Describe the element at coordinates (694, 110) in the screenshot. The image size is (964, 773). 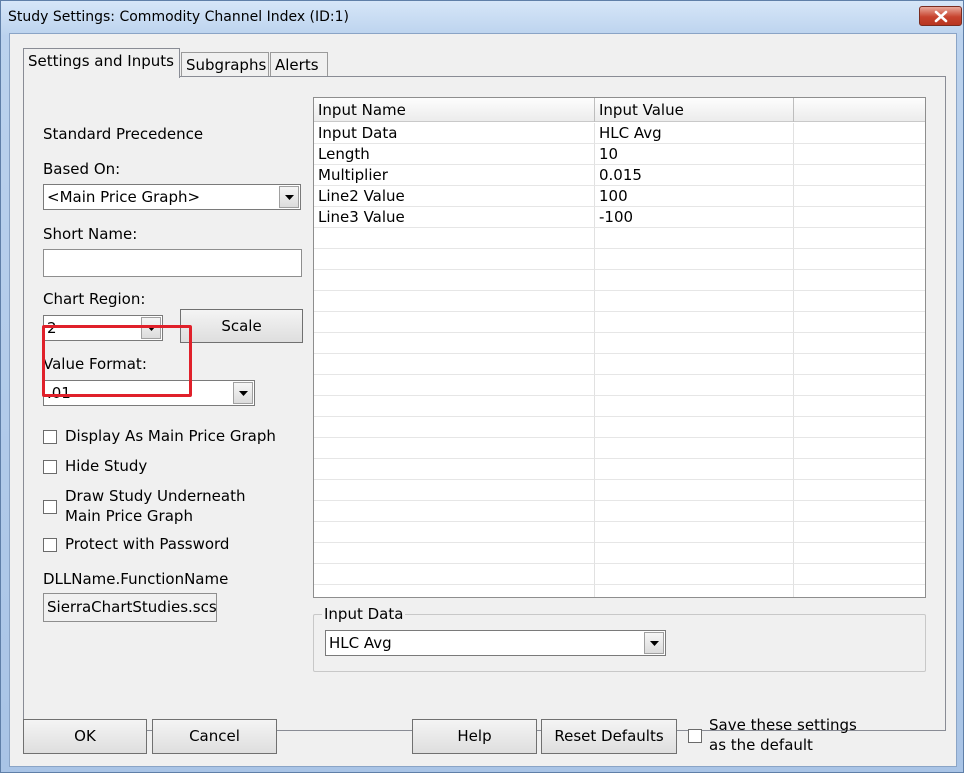
I see `header-input-value: Input Value` at that location.